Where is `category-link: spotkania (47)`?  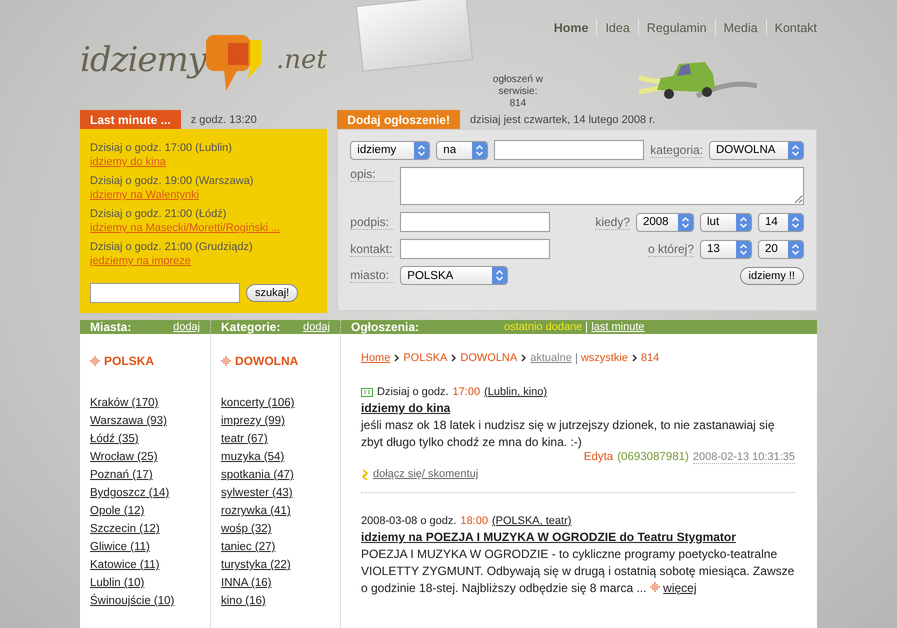
category-link: spotkania (47) is located at coordinates (257, 475).